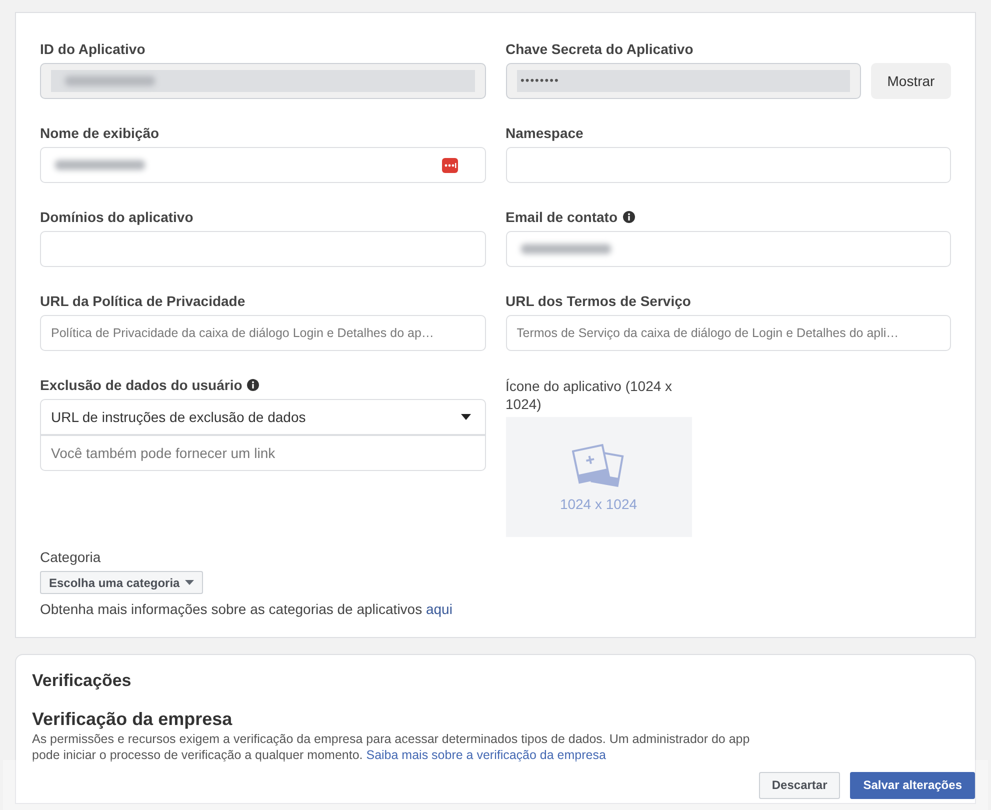 The height and width of the screenshot is (810, 991). Describe the element at coordinates (143, 301) in the screenshot. I see `field-label: URL da Política de Privacidade` at that location.